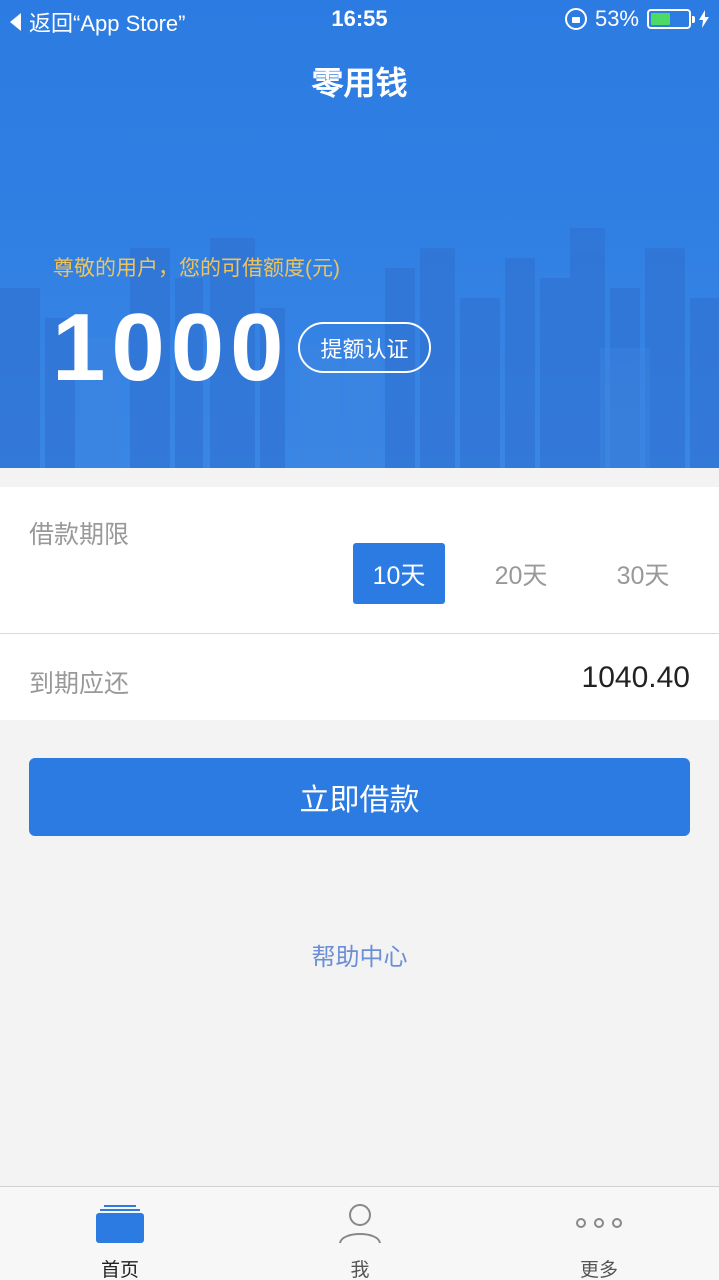  Describe the element at coordinates (119, 1270) in the screenshot. I see `tab-home-label: 首页` at that location.